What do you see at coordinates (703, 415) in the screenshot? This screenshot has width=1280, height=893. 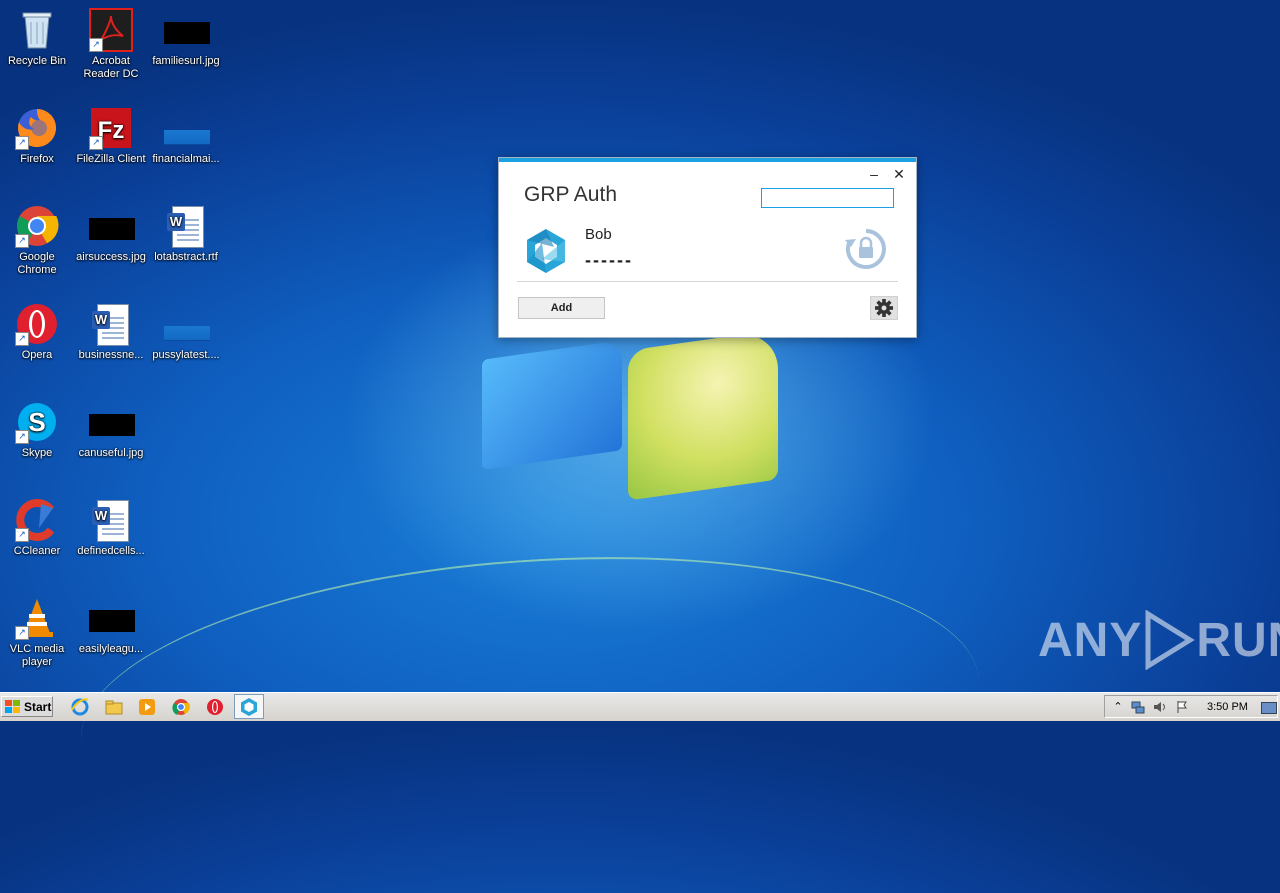 I see `logo-pane-yellow` at bounding box center [703, 415].